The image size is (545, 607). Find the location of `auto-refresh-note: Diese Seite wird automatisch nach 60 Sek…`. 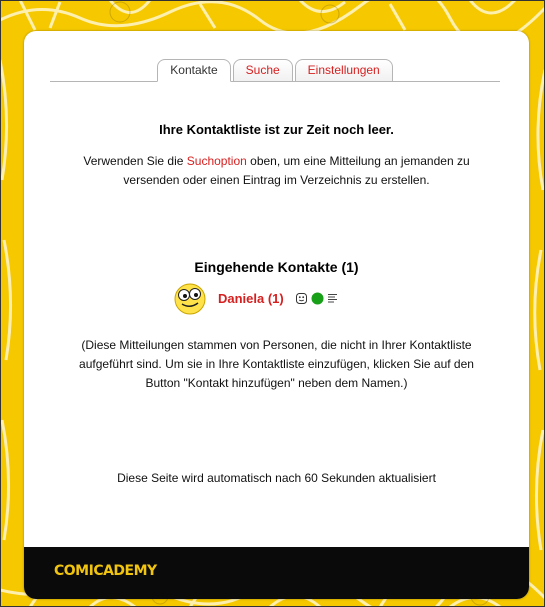

auto-refresh-note: Diese Seite wird automatisch nach 60 Sek… is located at coordinates (276, 478).